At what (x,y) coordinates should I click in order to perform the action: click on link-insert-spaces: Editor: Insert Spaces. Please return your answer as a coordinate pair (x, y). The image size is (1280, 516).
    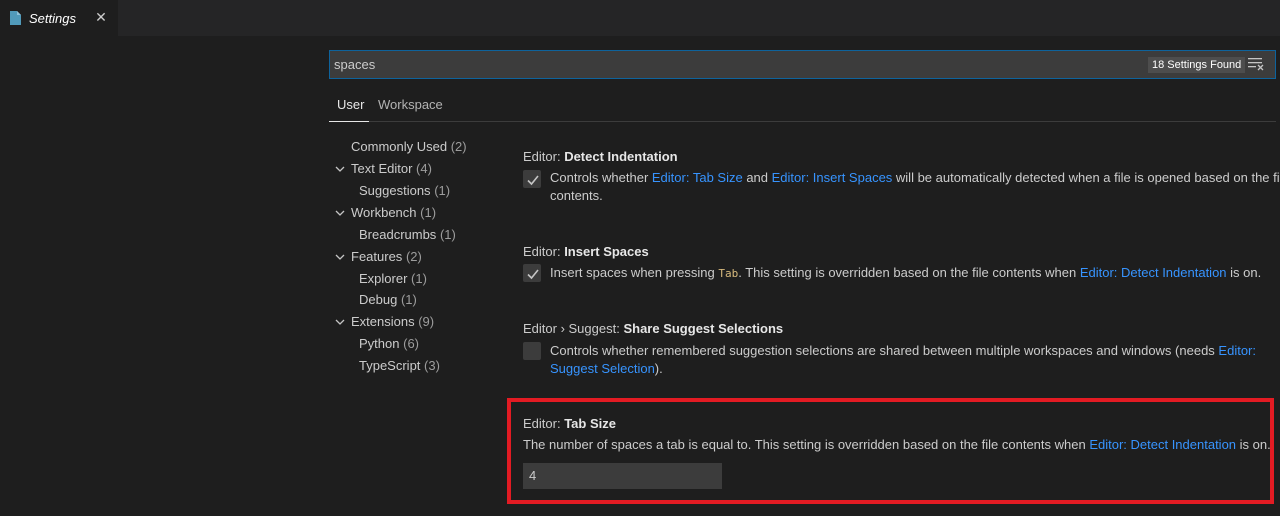
    Looking at the image, I should click on (832, 177).